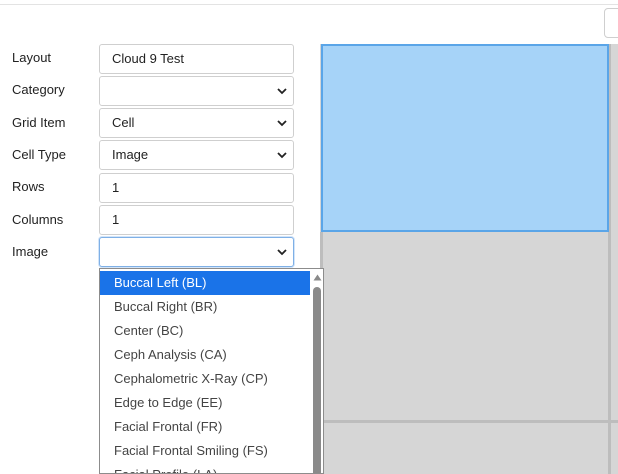  I want to click on cell-type-select-value: Image, so click(130, 154).